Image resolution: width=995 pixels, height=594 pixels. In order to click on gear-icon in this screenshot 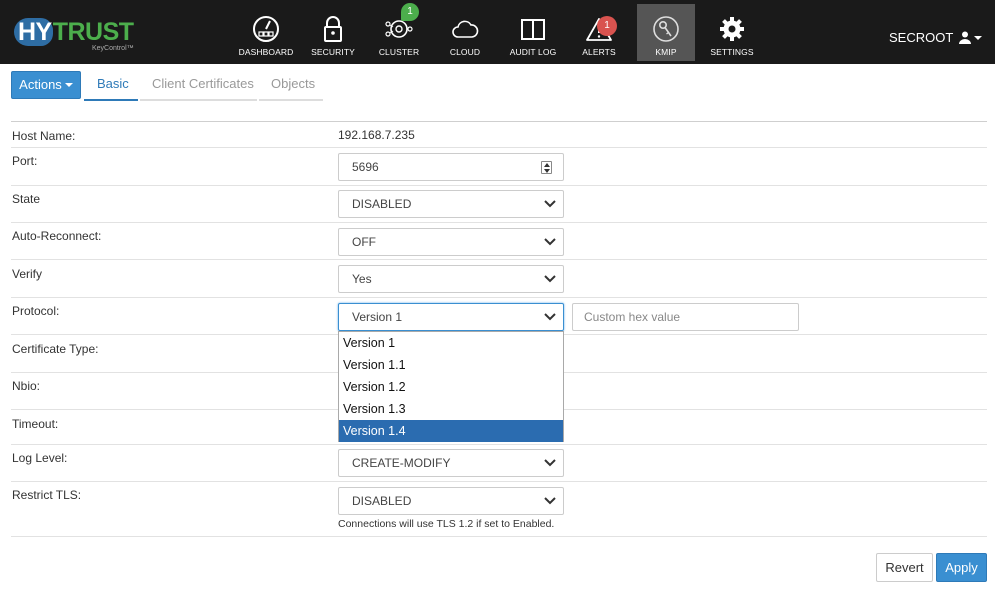, I will do `click(732, 29)`.